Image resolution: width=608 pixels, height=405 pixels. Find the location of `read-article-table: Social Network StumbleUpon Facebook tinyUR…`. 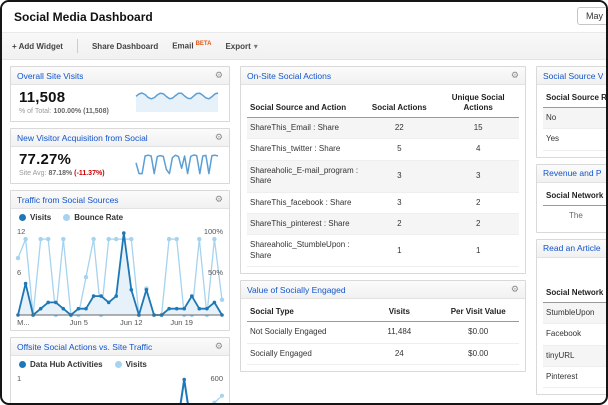

read-article-table: Social Network StumbleUpon Facebook tinyUR… is located at coordinates (574, 336).